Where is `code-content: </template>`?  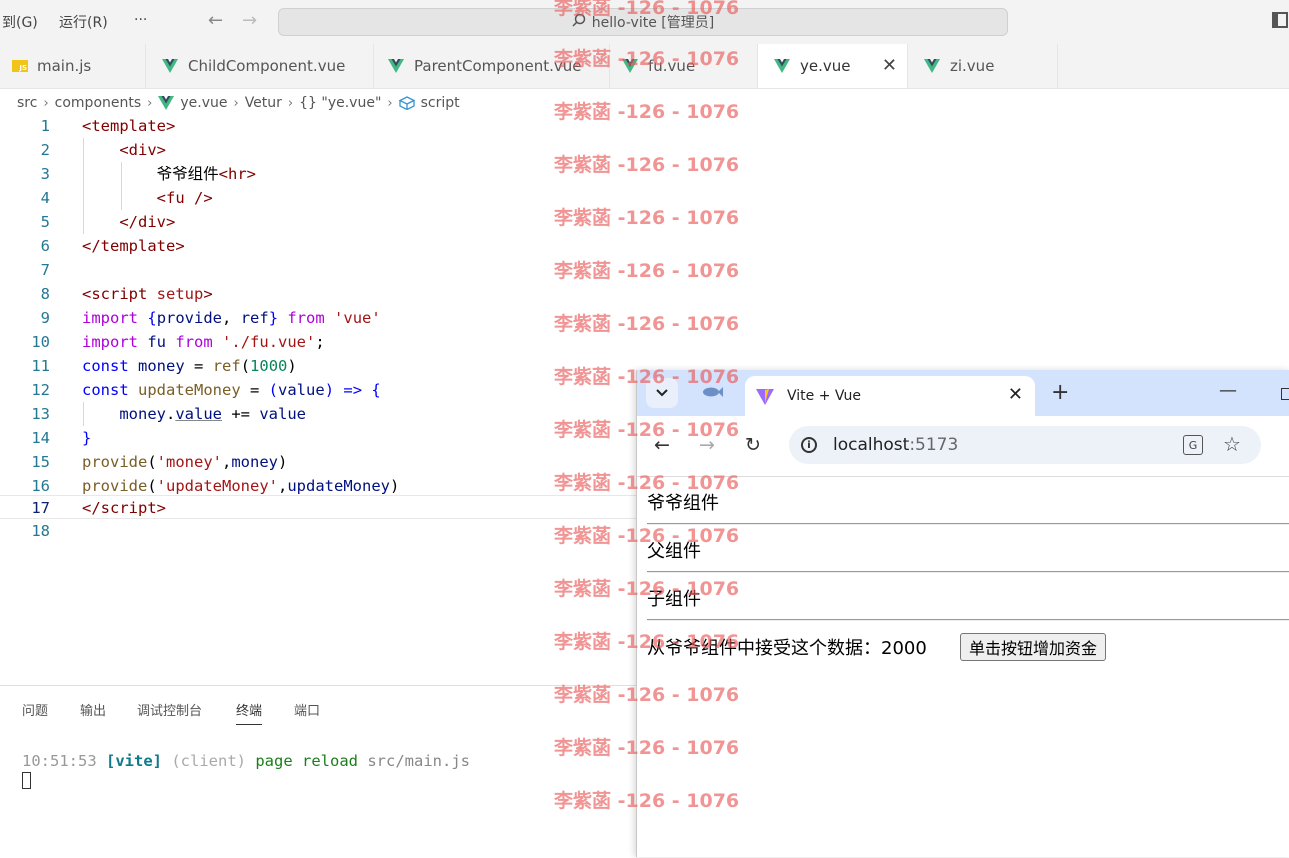 code-content: </template> is located at coordinates (133, 246).